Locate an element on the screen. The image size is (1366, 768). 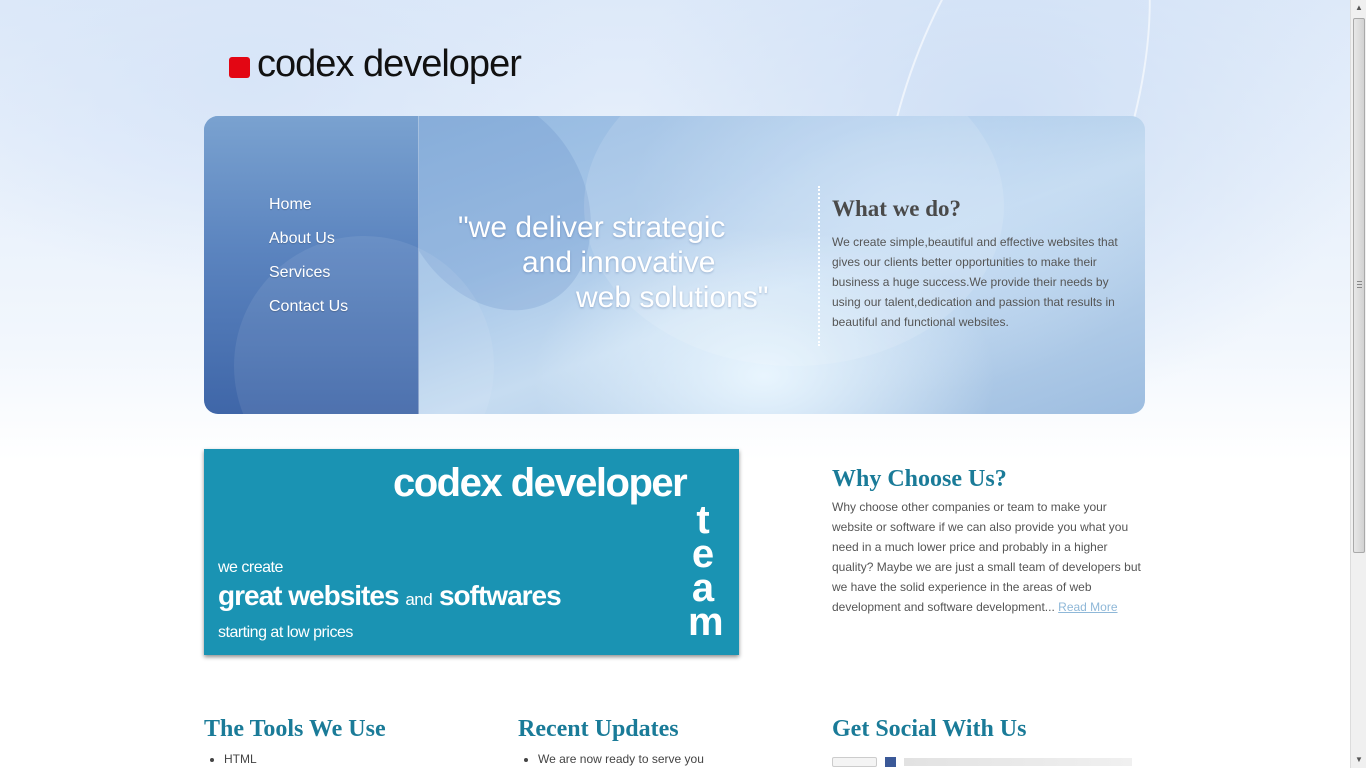
list-item: HTML is located at coordinates (364, 759).